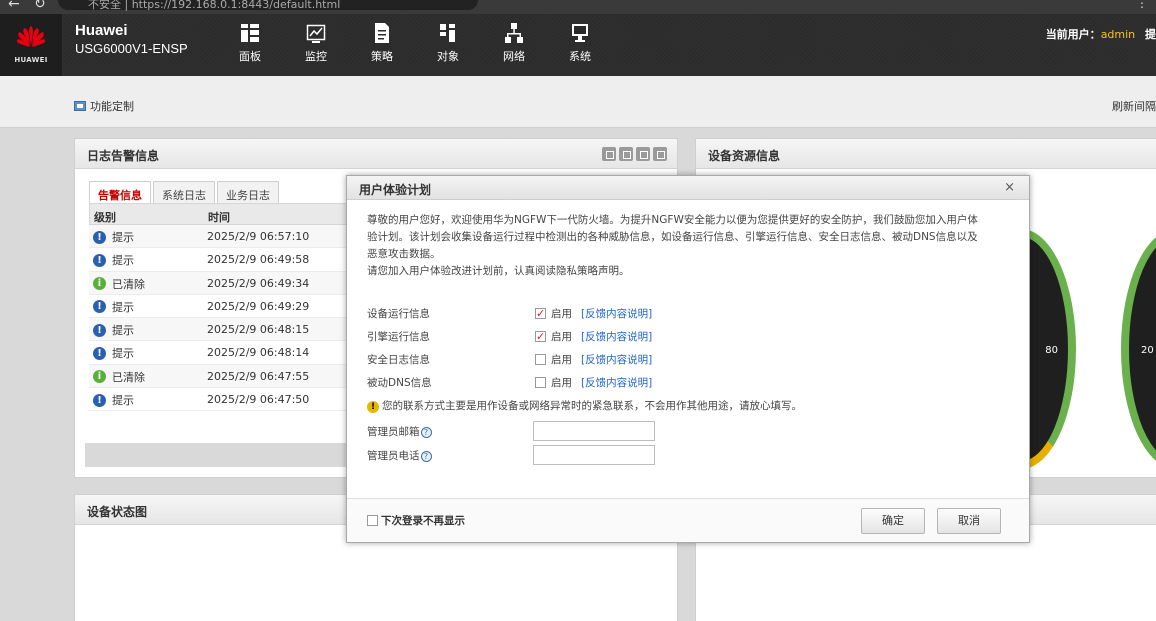 The image size is (1156, 621). I want to click on nav-system: 系统, so click(580, 43).